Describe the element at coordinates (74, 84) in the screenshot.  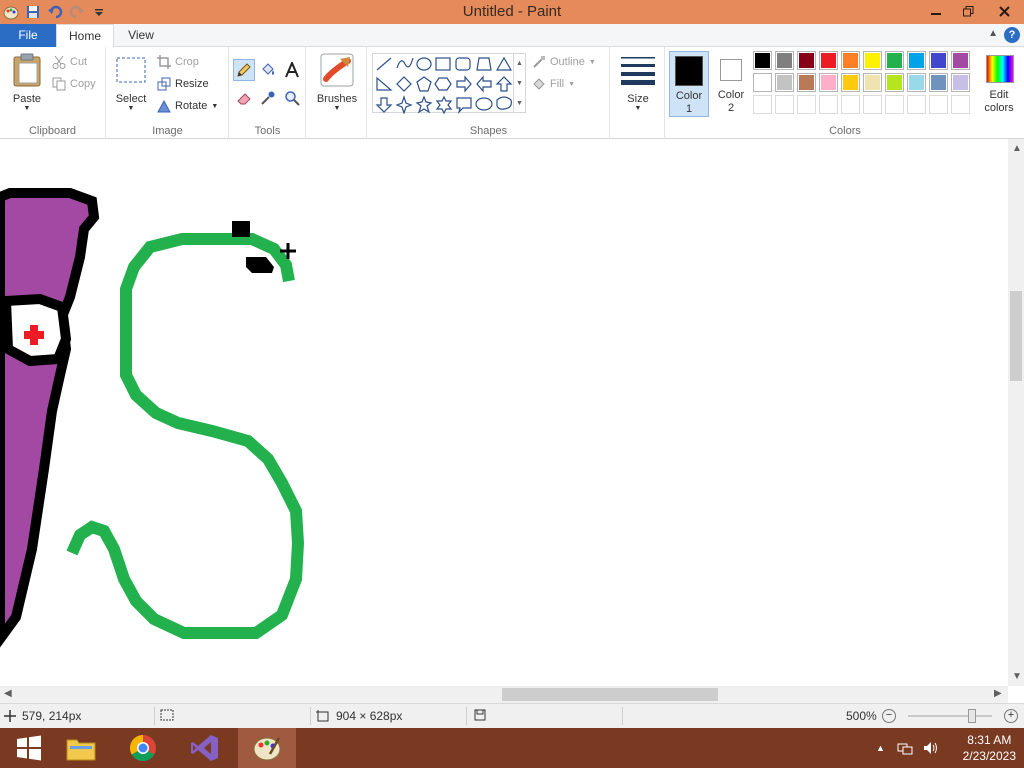
I see `copy-button: Copy` at that location.